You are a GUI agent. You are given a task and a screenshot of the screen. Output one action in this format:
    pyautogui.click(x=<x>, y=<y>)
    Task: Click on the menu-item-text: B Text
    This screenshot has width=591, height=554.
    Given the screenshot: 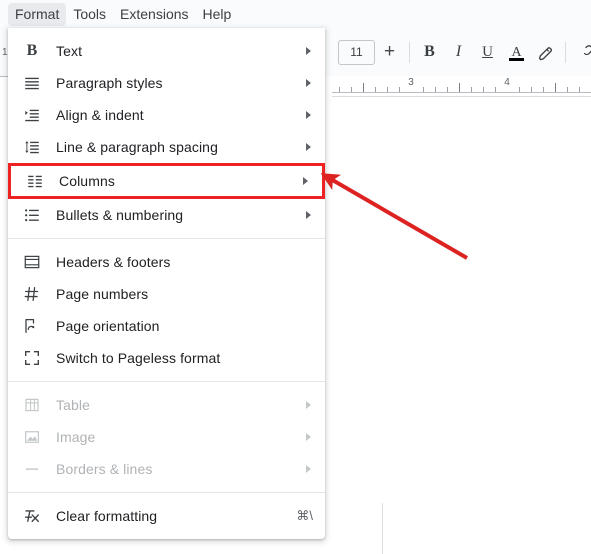 What is the action you would take?
    pyautogui.click(x=166, y=51)
    